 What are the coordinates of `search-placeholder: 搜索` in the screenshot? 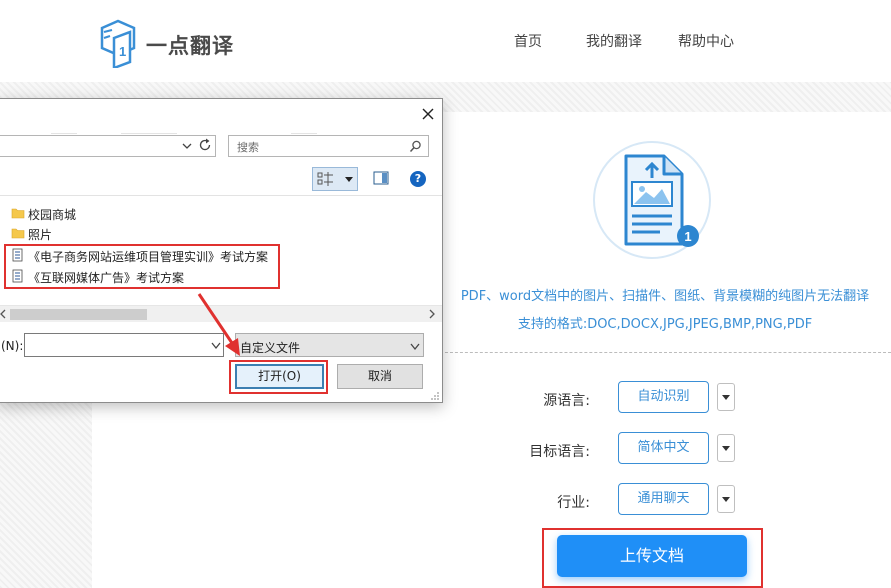 It's located at (248, 147).